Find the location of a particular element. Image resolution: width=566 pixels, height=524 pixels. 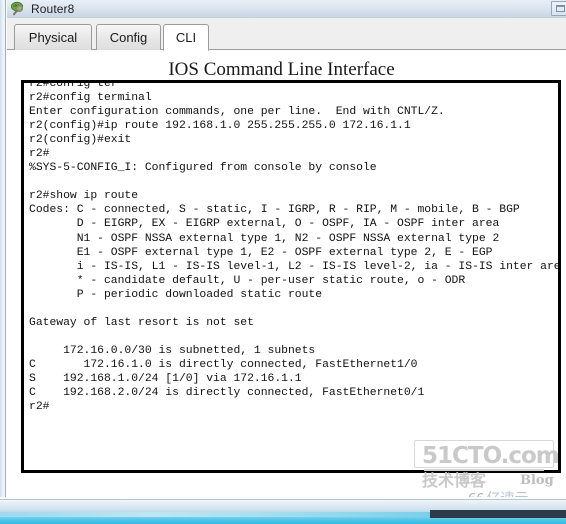

window-controls is located at coordinates (554, 8).